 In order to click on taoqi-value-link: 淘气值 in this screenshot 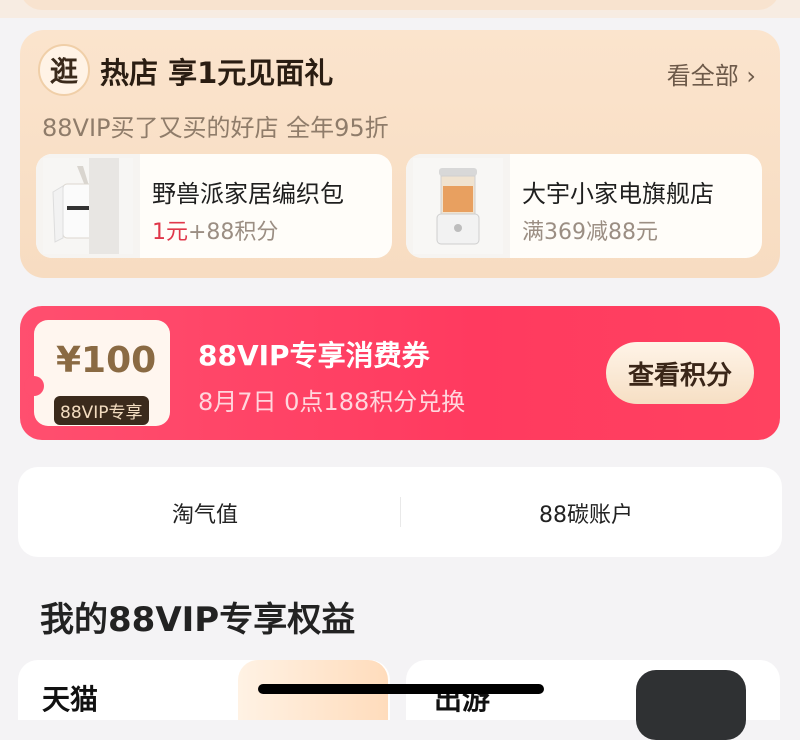, I will do `click(205, 513)`.